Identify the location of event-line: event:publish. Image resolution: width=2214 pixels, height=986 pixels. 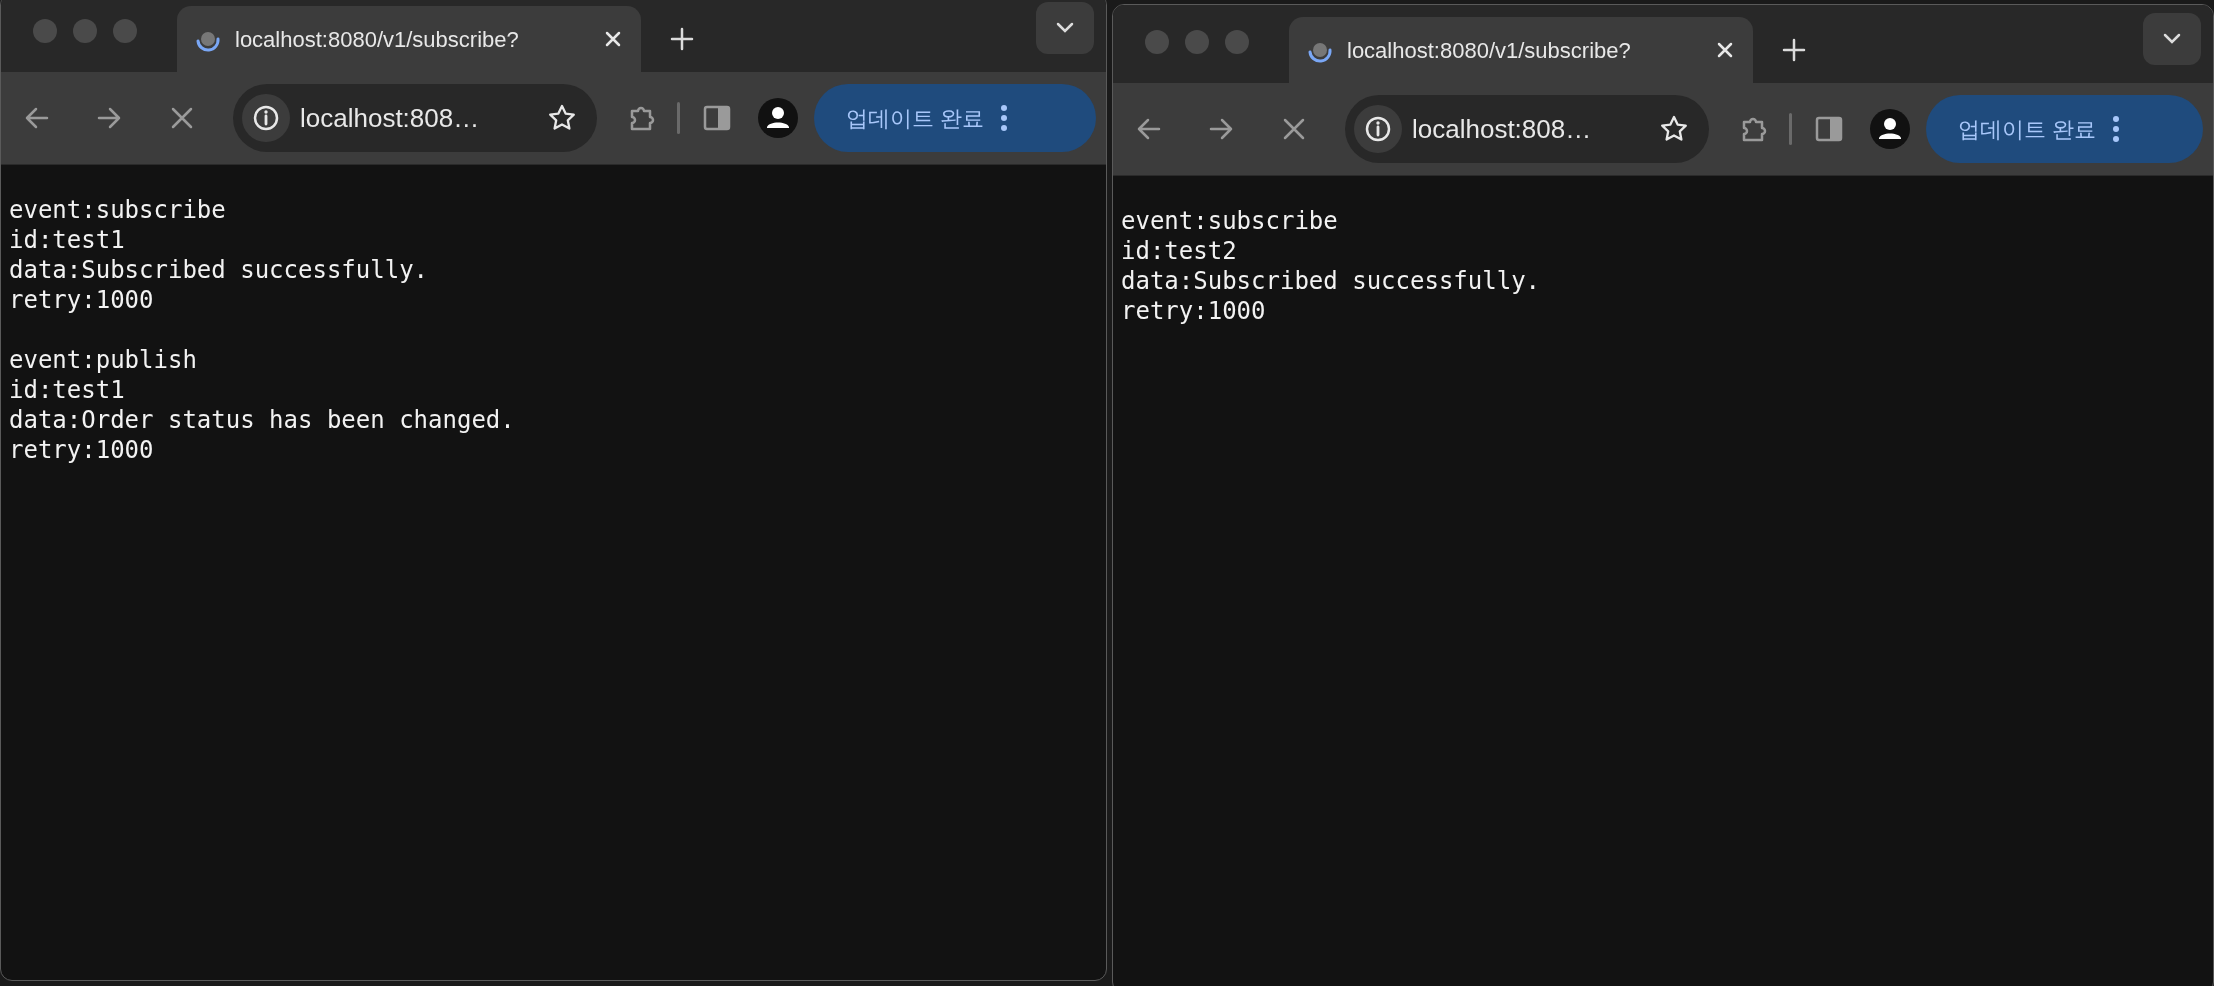
(103, 360).